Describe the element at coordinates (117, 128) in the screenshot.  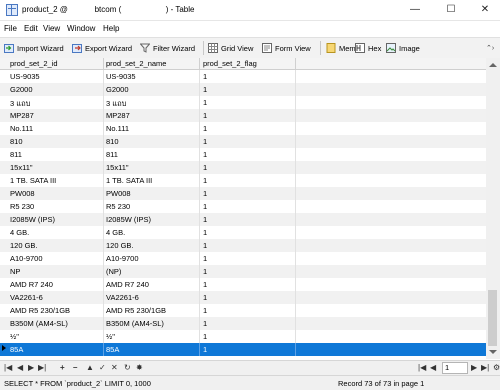
I see `cell-prod-set-2-name: No.111` at that location.